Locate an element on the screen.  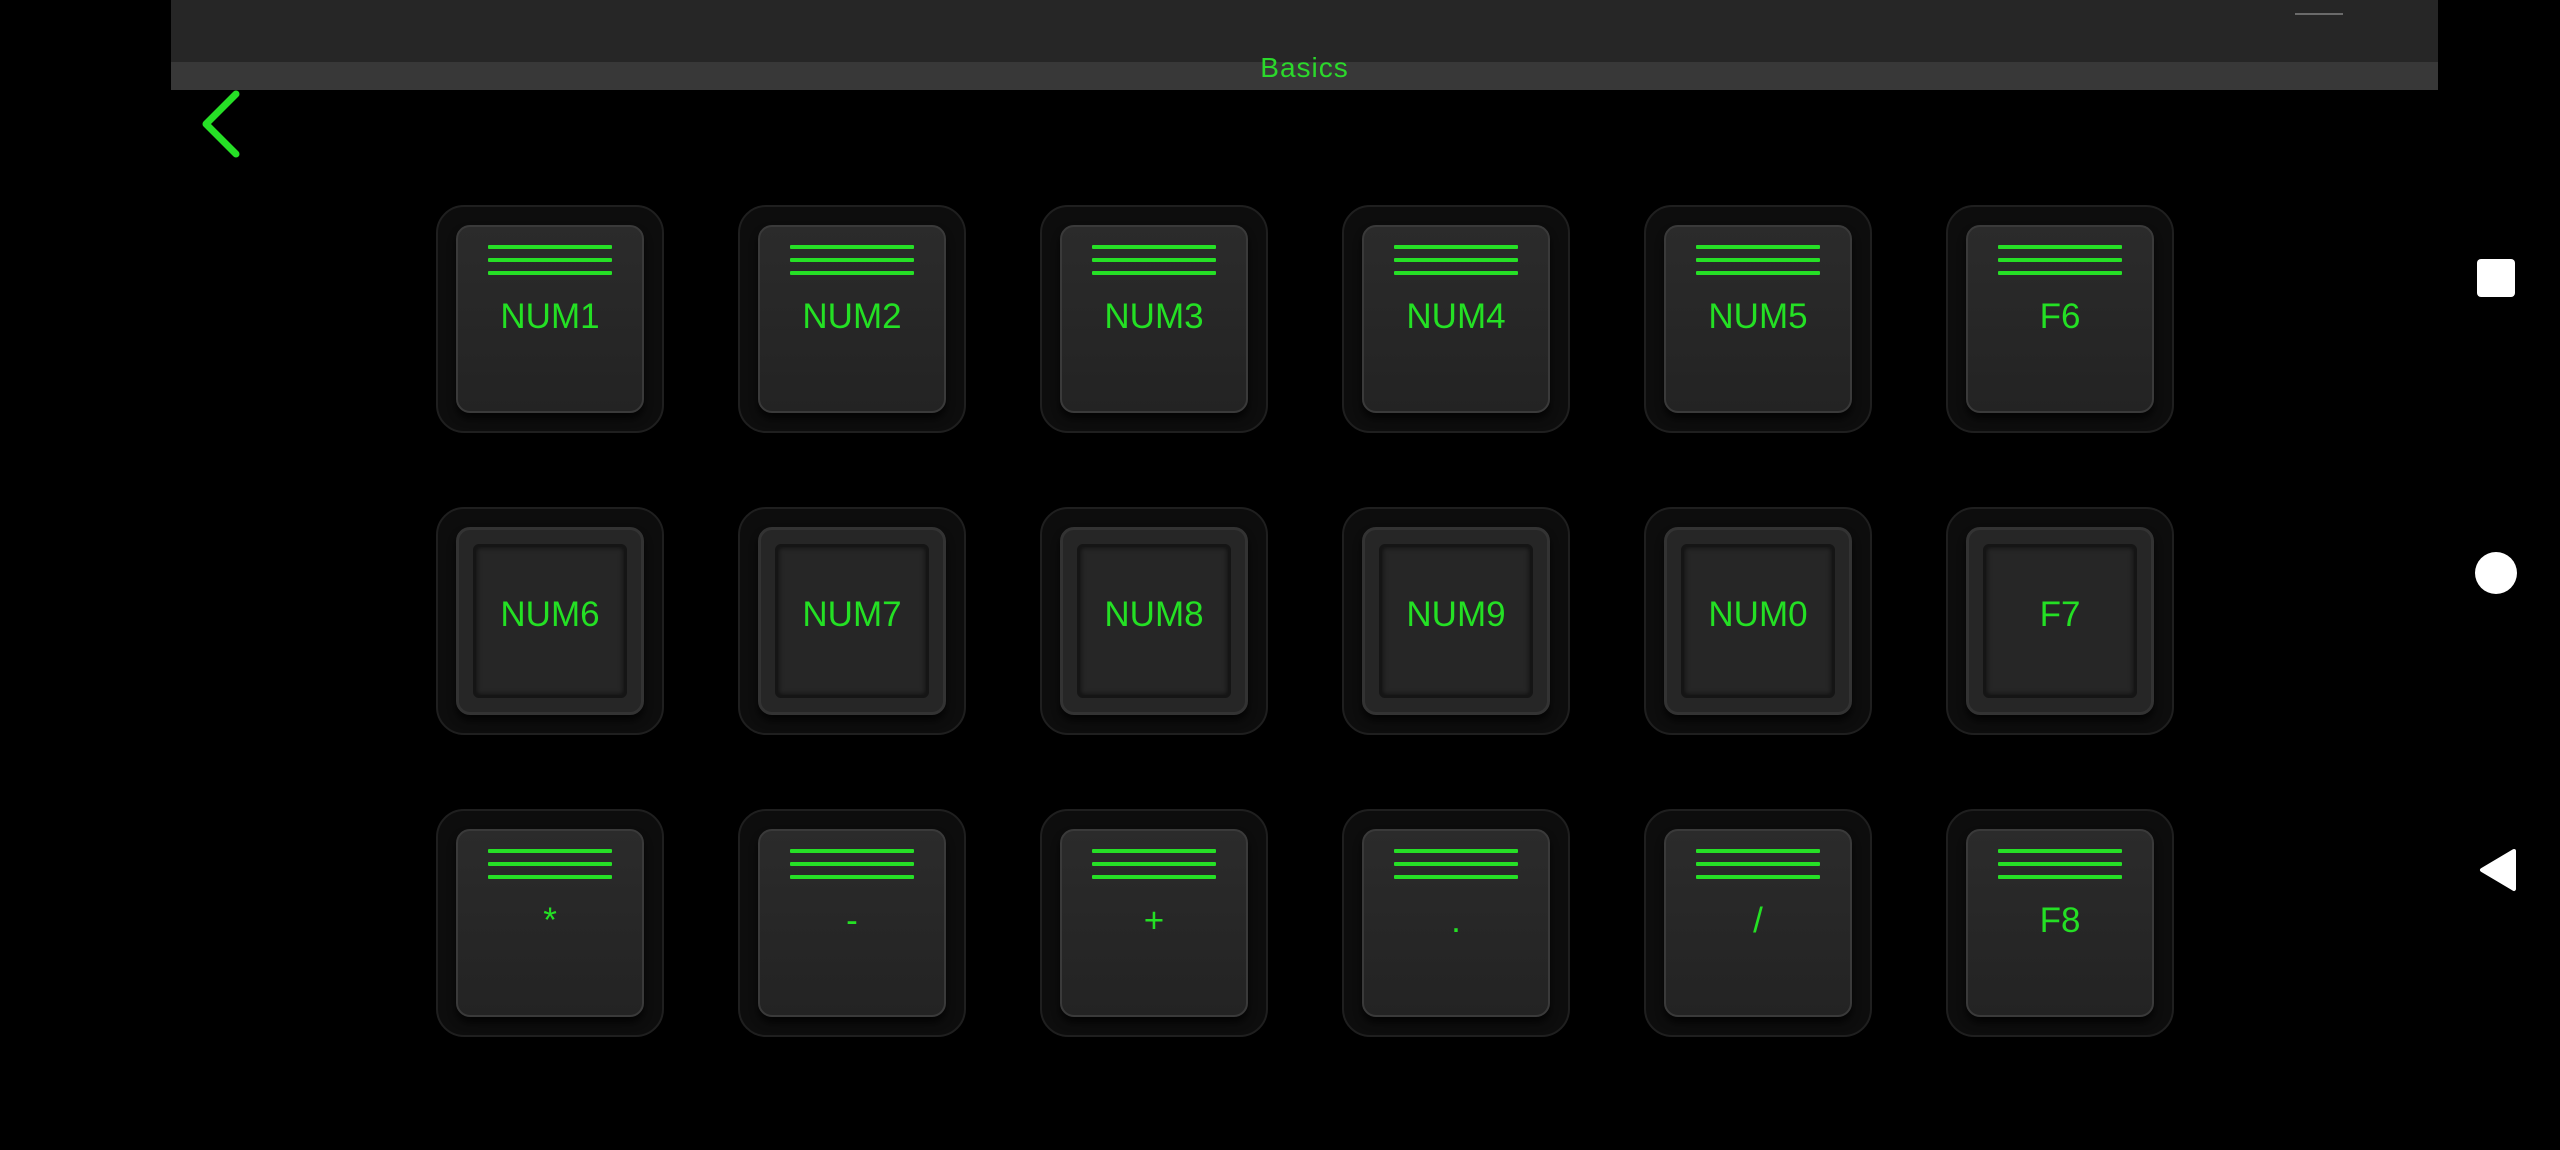
triangle-back-icon is located at coordinates (2498, 870).